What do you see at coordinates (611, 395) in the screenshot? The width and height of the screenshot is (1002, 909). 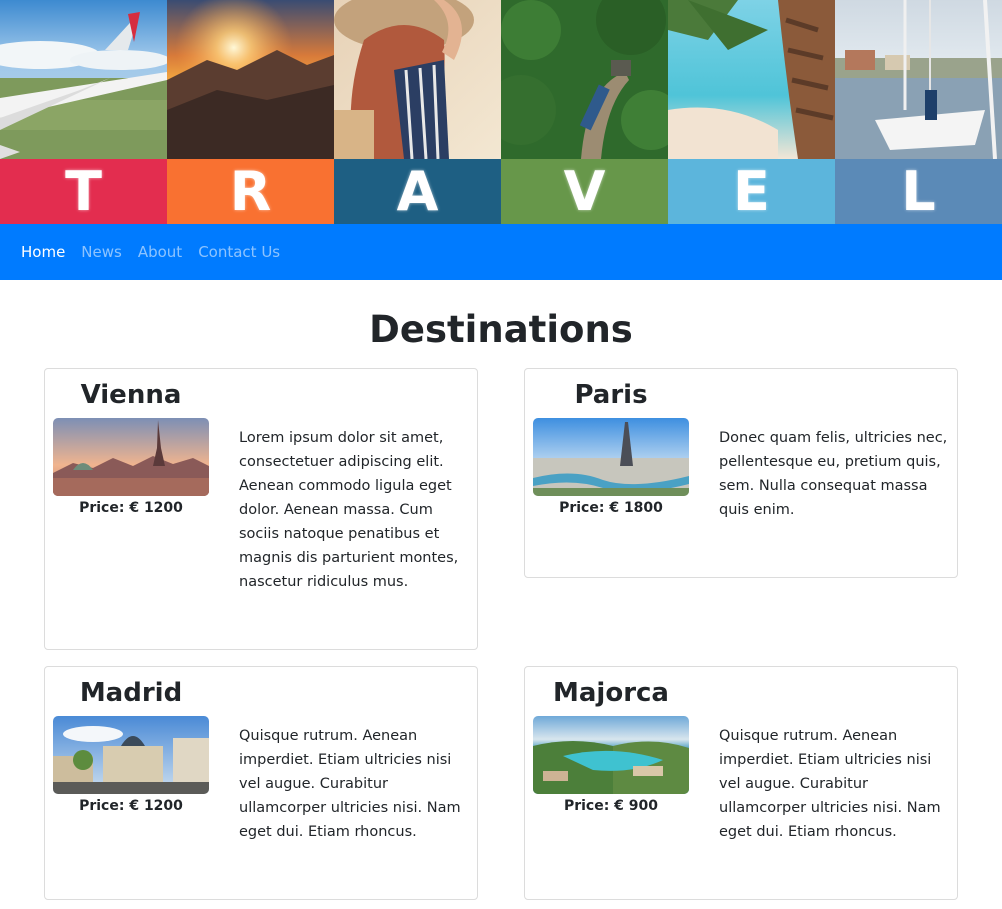 I see `card-title: Paris` at bounding box center [611, 395].